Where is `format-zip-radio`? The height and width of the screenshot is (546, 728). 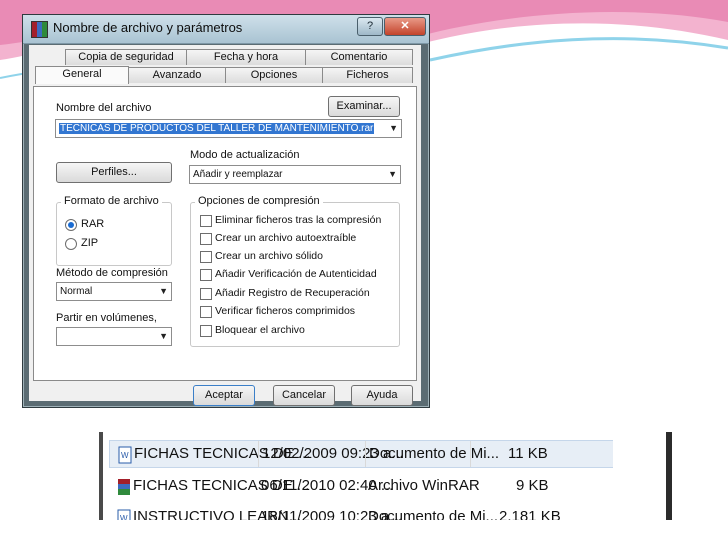 format-zip-radio is located at coordinates (71, 244).